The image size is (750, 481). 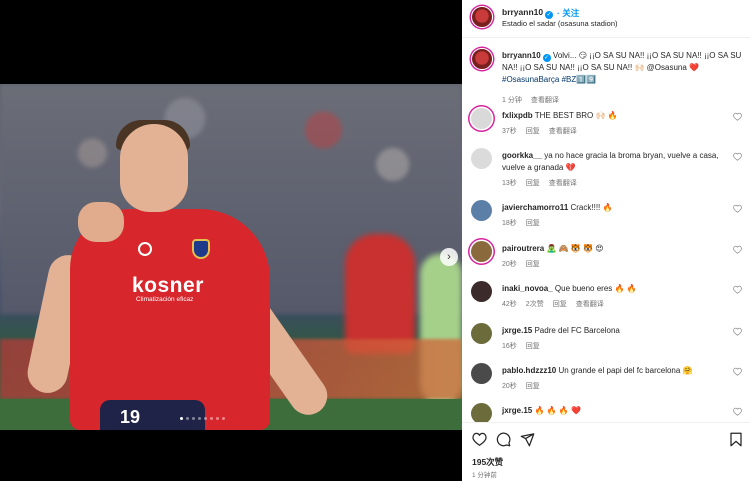 I want to click on comment-meta: 37秒 回复 查看翻译, so click(x=539, y=131).